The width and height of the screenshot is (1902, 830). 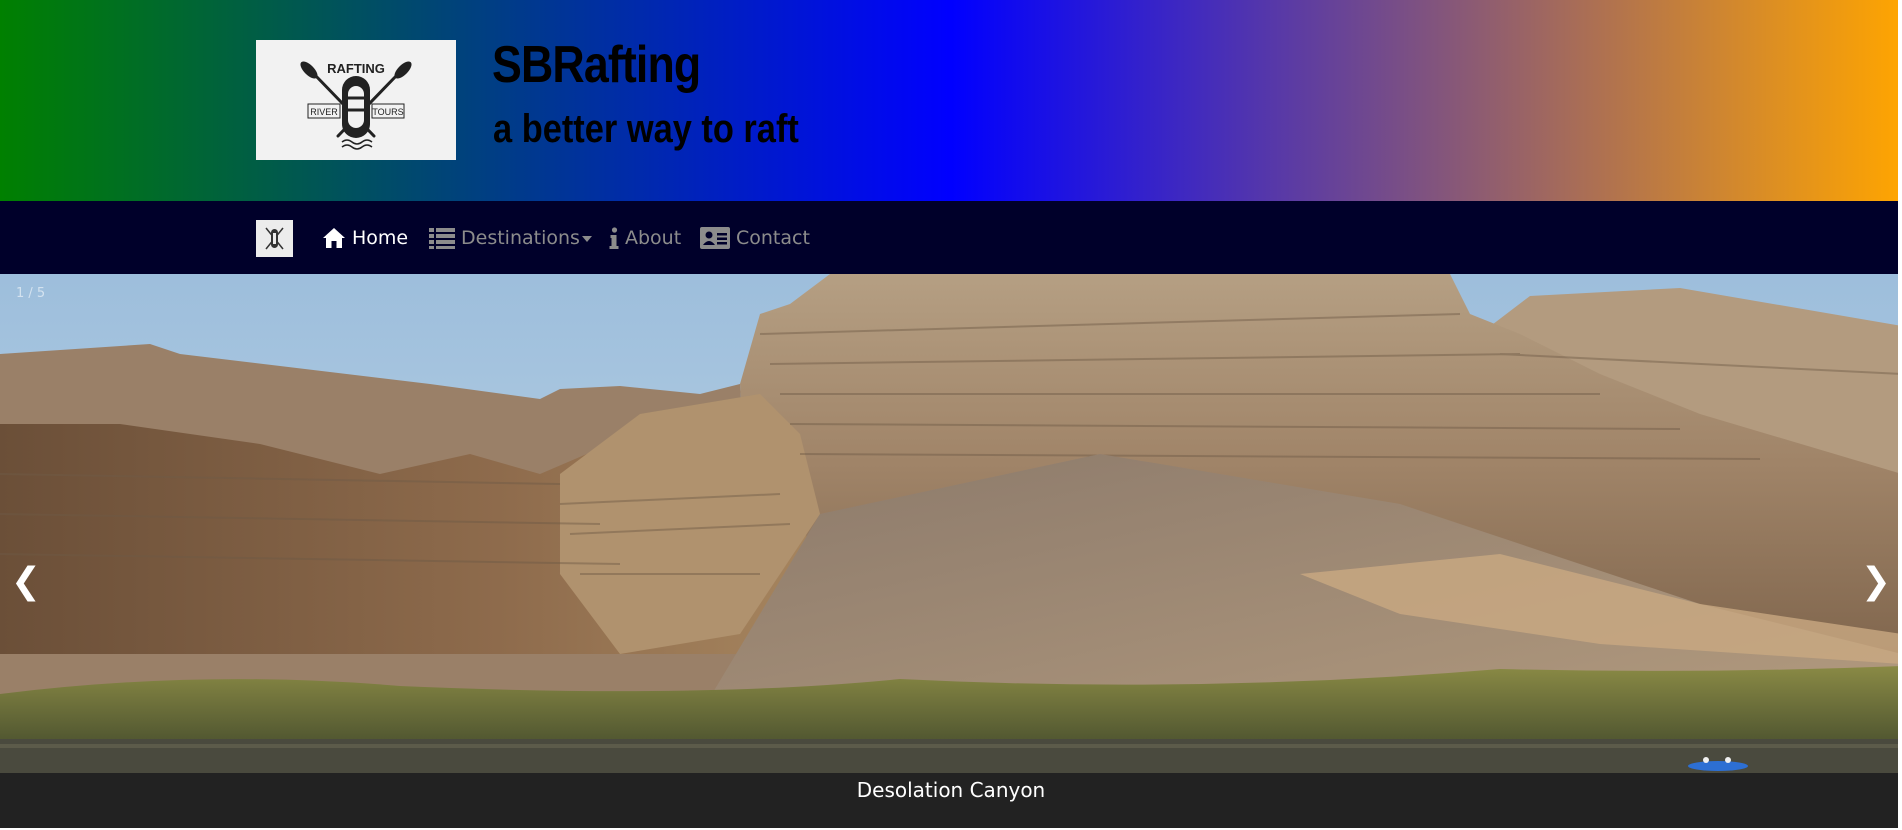 What do you see at coordinates (31, 293) in the screenshot?
I see `slide-counter: 1 / 5` at bounding box center [31, 293].